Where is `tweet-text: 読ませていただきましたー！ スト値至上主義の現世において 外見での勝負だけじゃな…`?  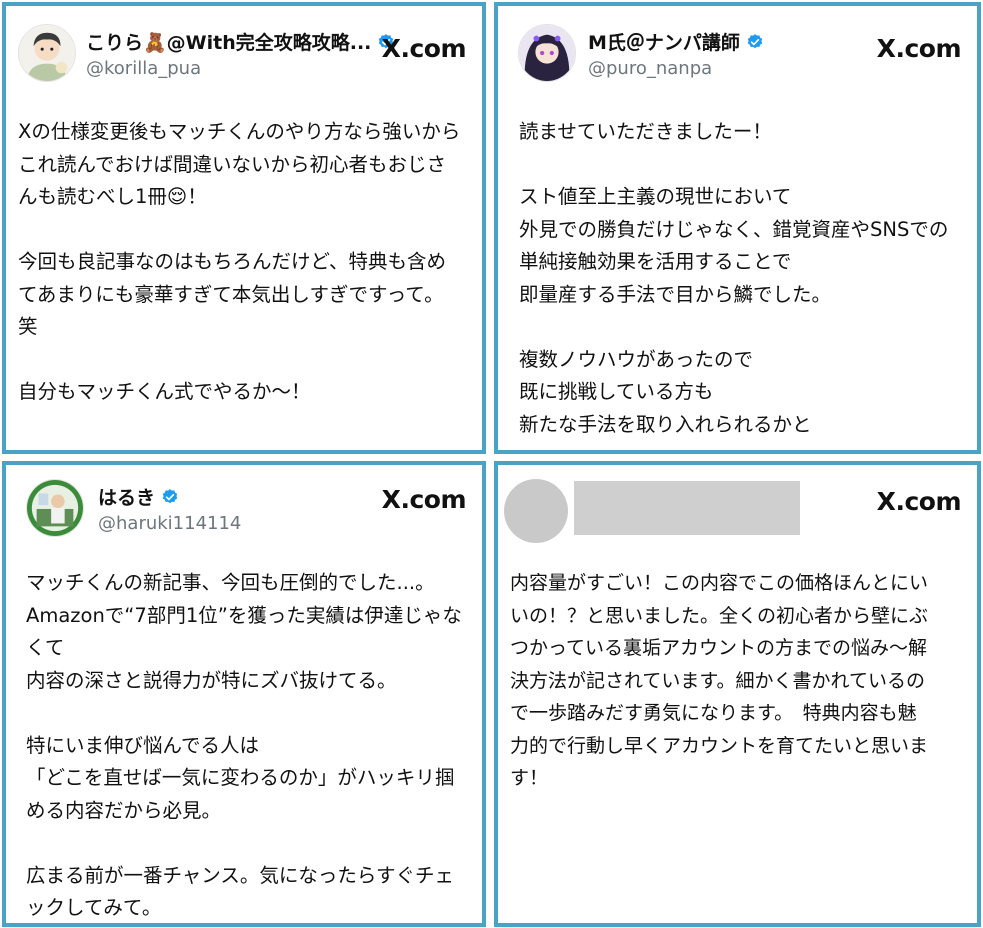 tweet-text: 読ませていただきましたー！ スト値至上主義の現世において 外見での勝負だけじゃな… is located at coordinates (734, 278).